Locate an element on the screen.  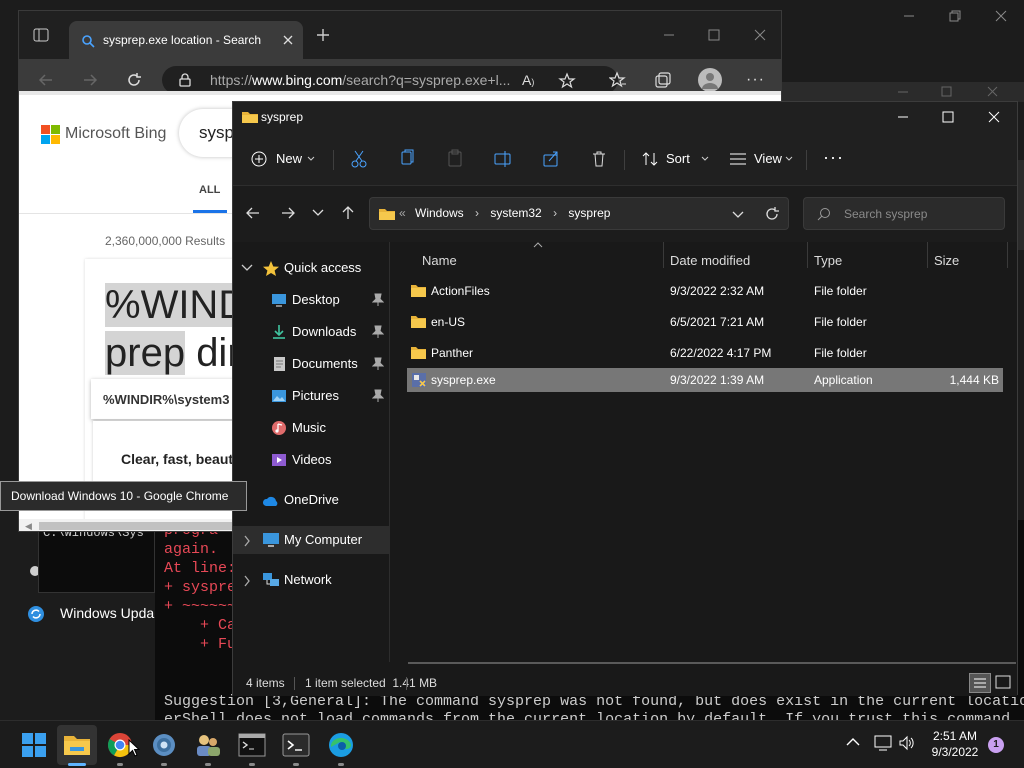
nav-item-downloads: Downloads is located at coordinates (311, 332).